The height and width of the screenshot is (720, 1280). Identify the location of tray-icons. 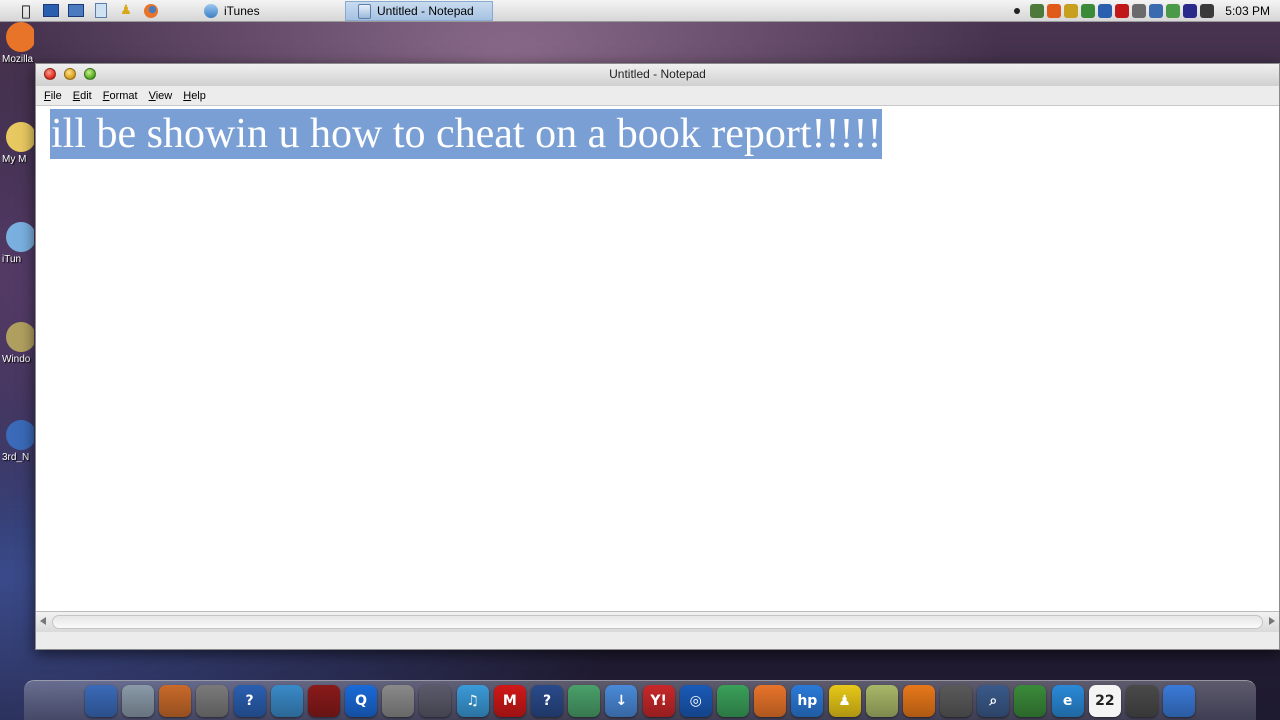
(1123, 11).